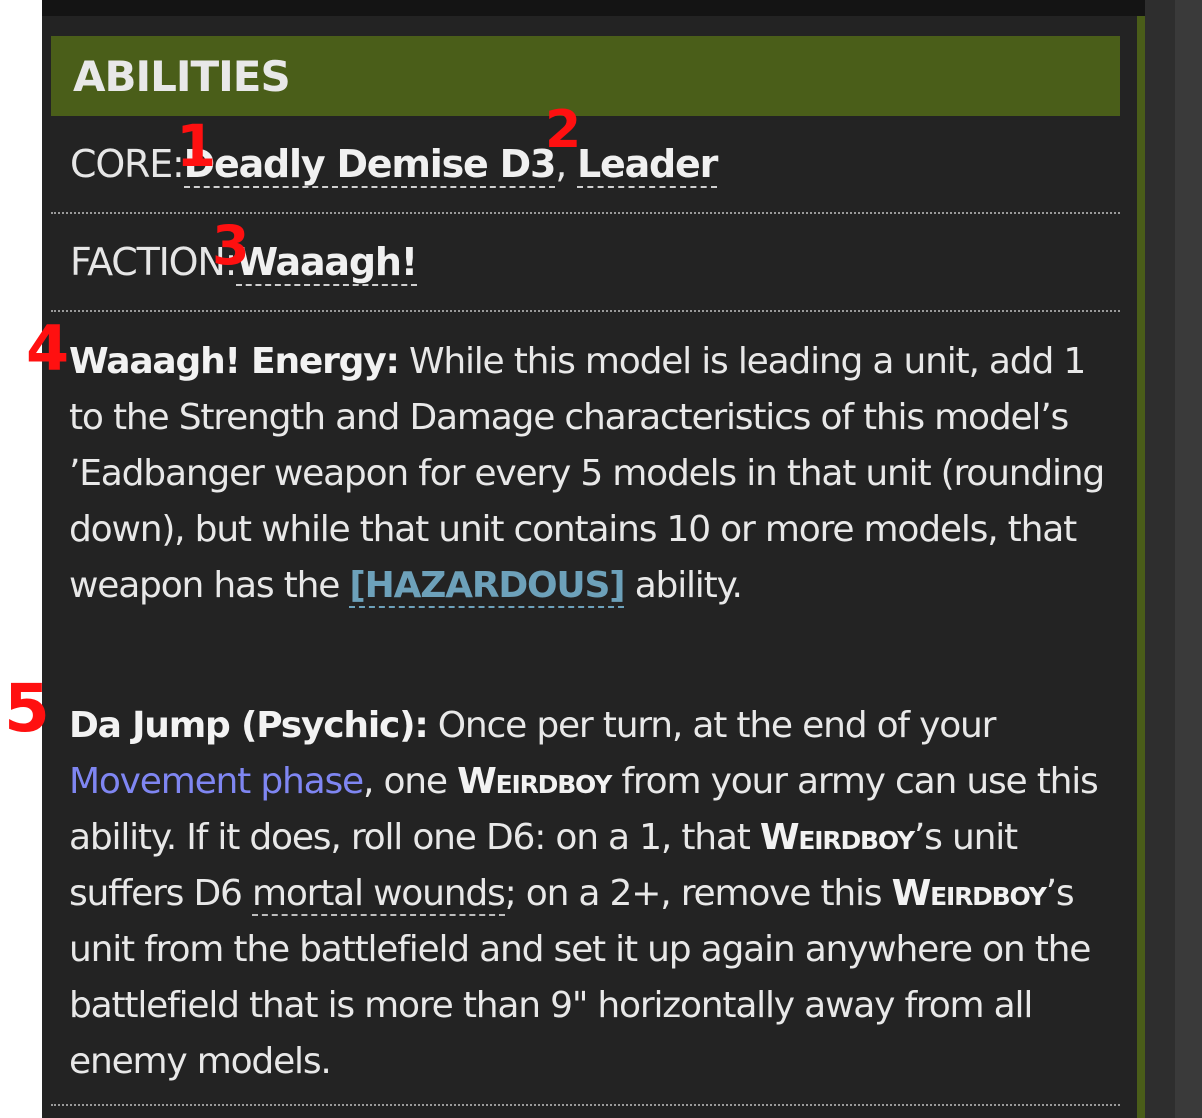  I want to click on ability-text: ability., so click(688, 585).